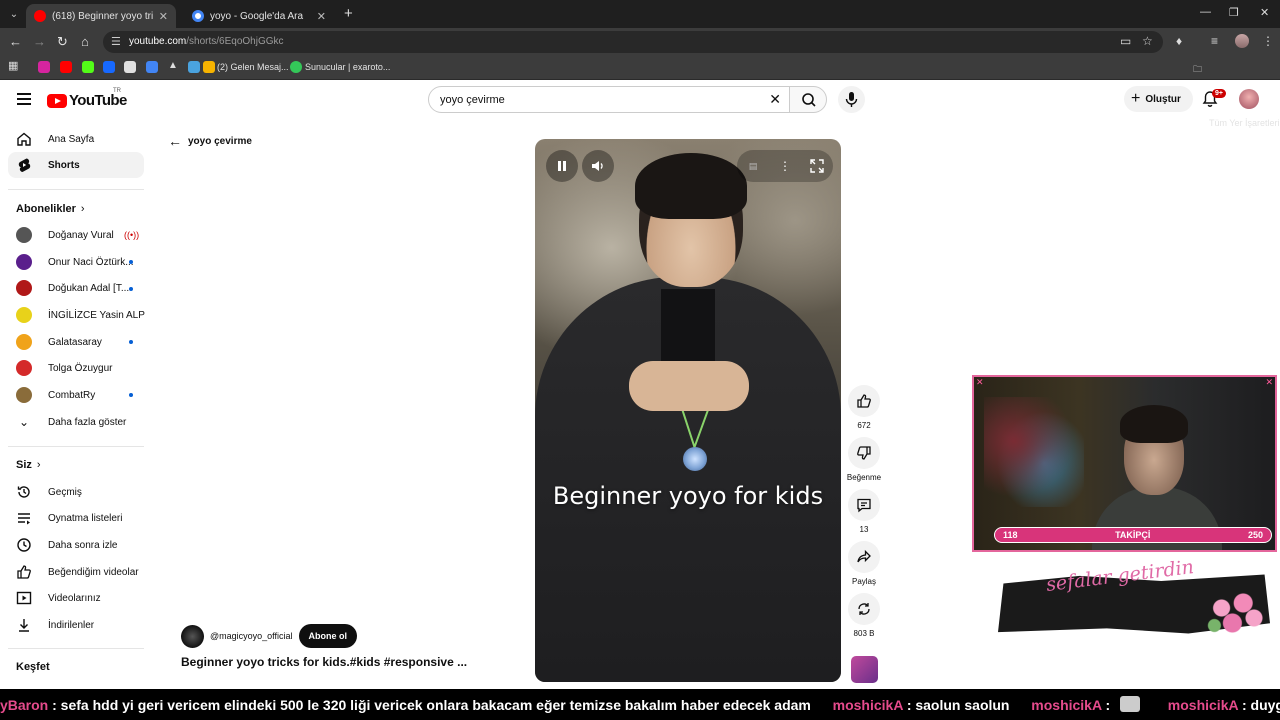 Image resolution: width=1280 pixels, height=720 pixels. What do you see at coordinates (1154, 424) in the screenshot?
I see `streamer-hair` at bounding box center [1154, 424].